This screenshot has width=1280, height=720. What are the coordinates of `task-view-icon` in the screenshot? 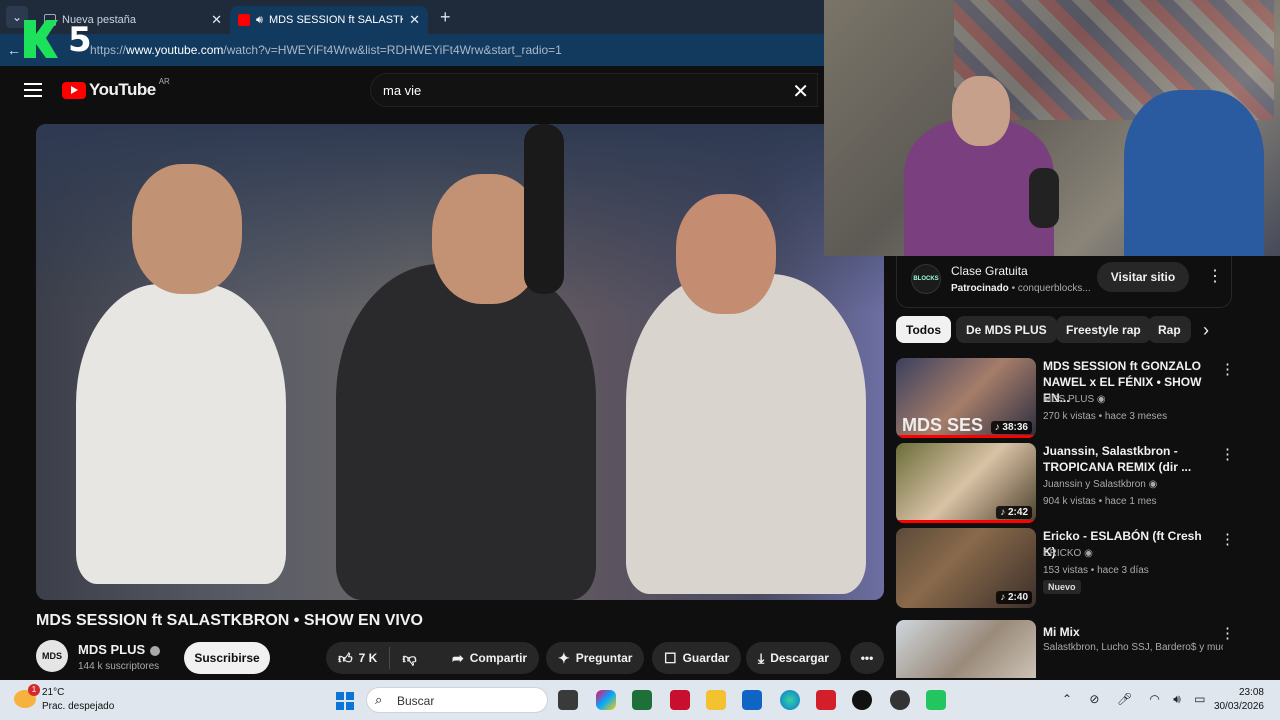 It's located at (568, 700).